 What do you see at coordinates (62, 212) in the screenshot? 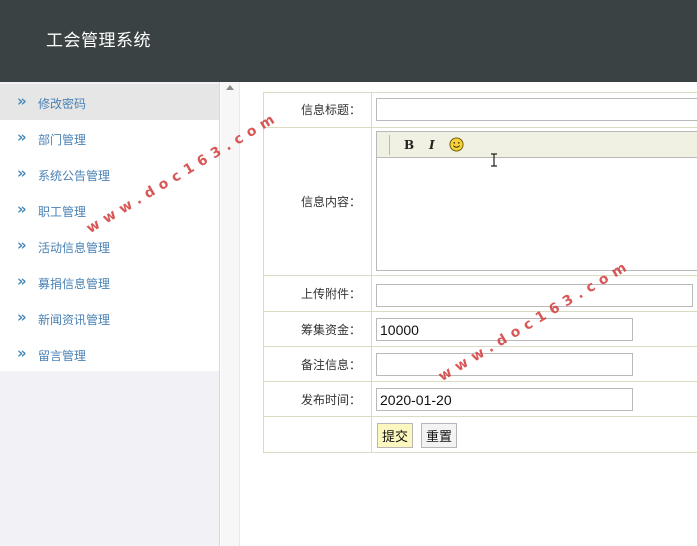
I see `sidebar-item-label: 职工管理` at bounding box center [62, 212].